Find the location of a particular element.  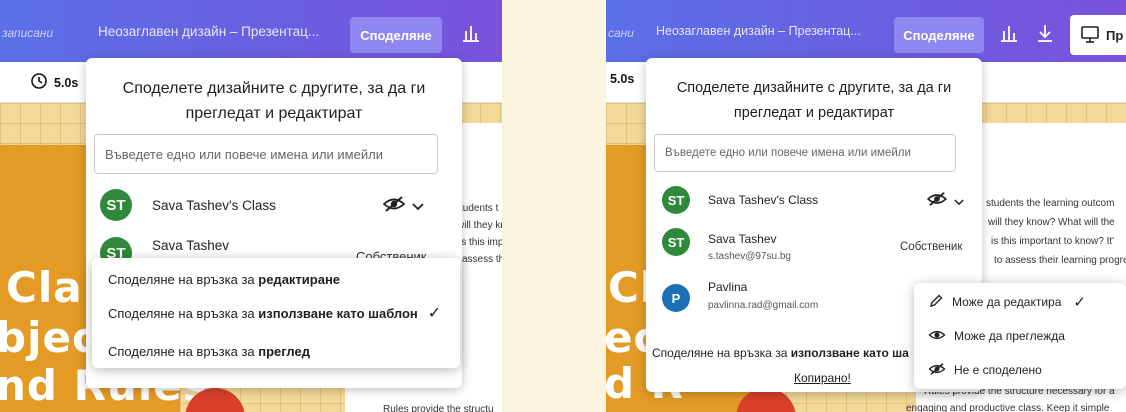

menu-item-can-view: Може да преглежда is located at coordinates (1020, 336).